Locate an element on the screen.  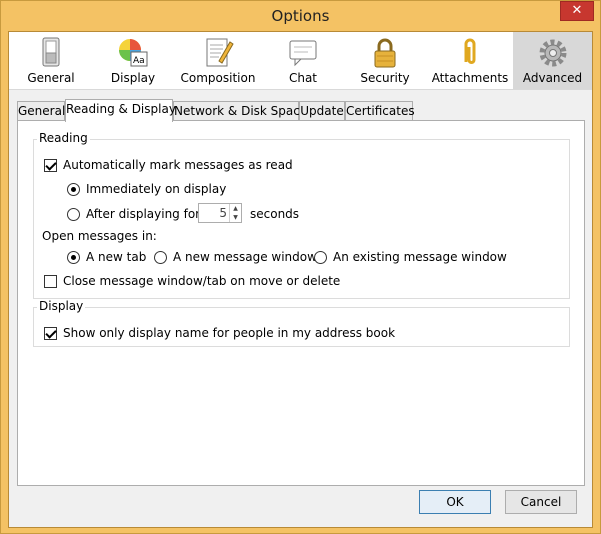
toolbar-advanced: Advanced is located at coordinates (552, 60).